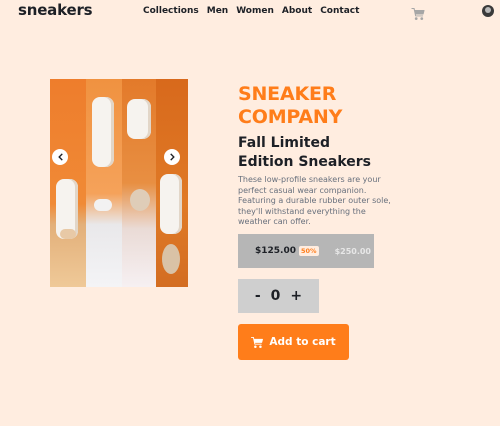 The height and width of the screenshot is (426, 500). What do you see at coordinates (258, 296) in the screenshot?
I see `decrement-button: -` at bounding box center [258, 296].